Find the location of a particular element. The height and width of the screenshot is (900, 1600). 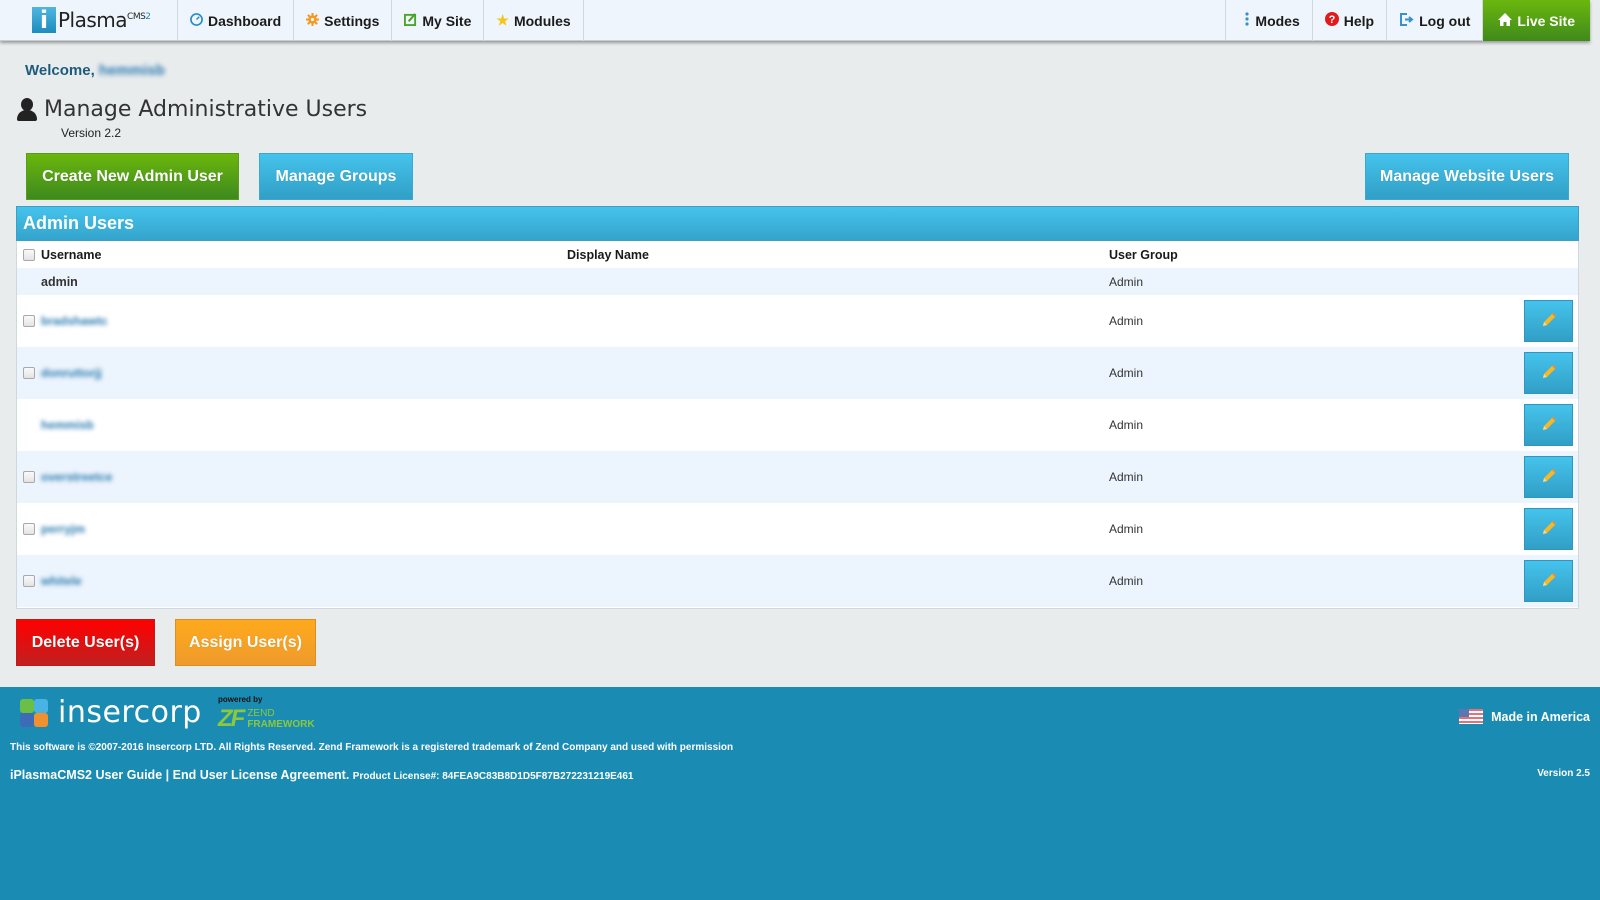

nav-settings-label: Settings is located at coordinates (352, 20).